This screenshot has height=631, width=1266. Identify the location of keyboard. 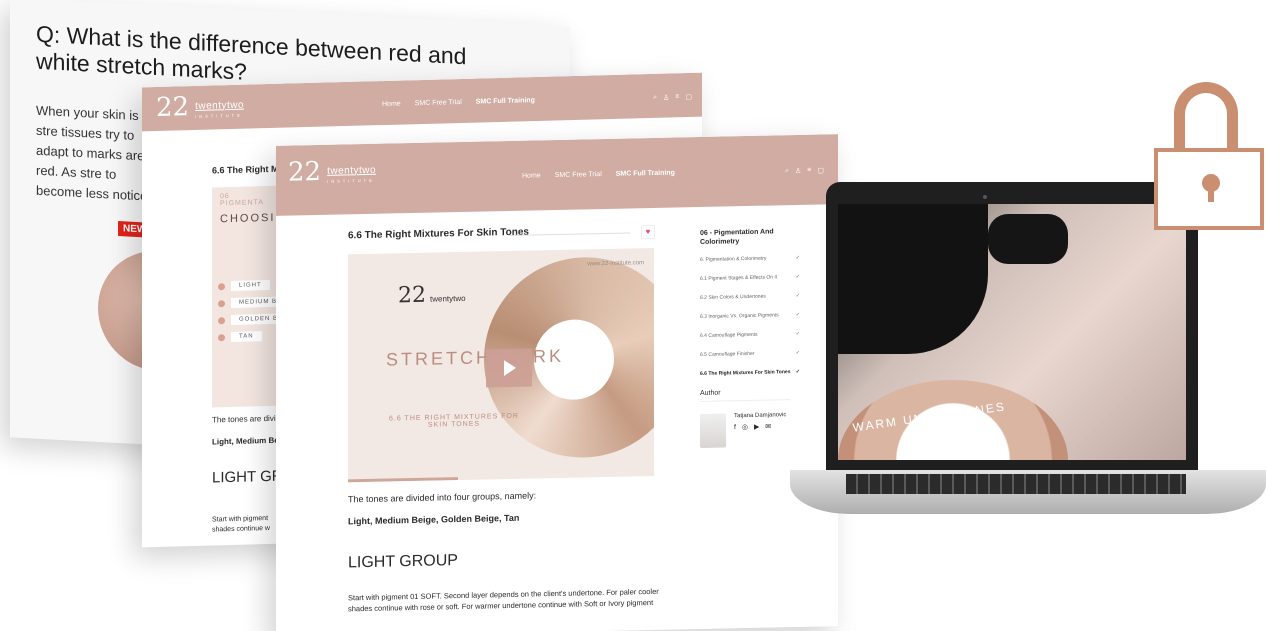
(1016, 484).